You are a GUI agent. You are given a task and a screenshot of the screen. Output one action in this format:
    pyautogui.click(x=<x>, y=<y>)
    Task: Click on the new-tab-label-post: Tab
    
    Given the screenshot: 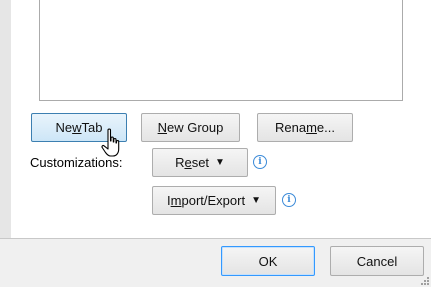 What is the action you would take?
    pyautogui.click(x=92, y=127)
    